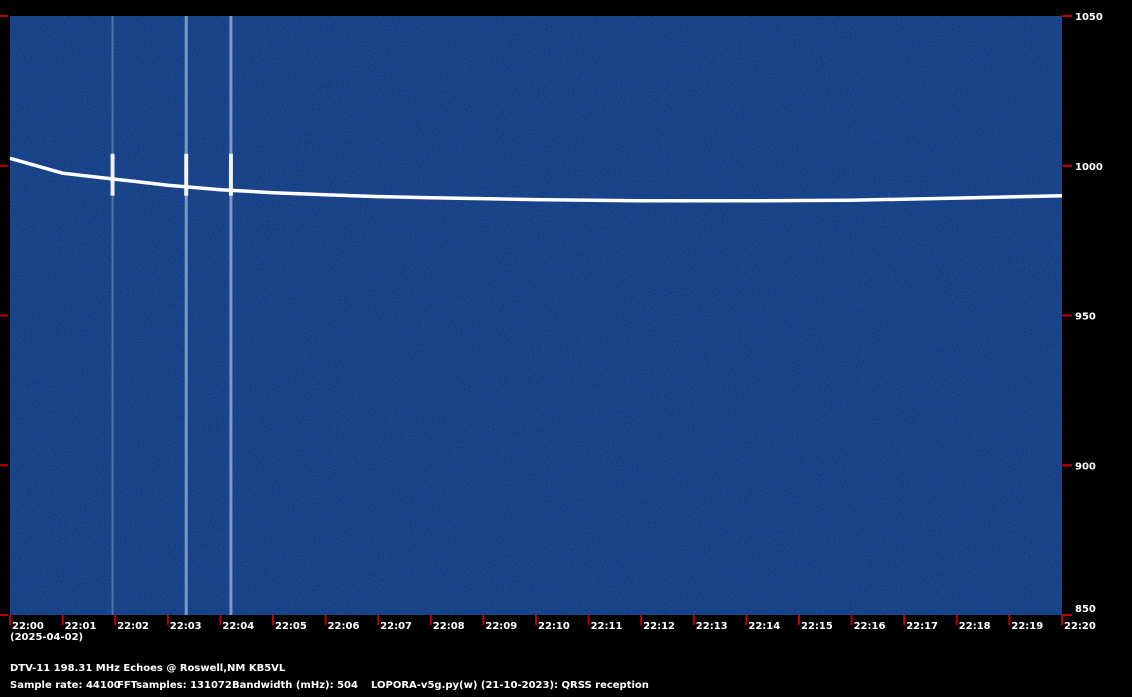  Describe the element at coordinates (1085, 609) in the screenshot. I see `y-tick-label: 850` at that location.